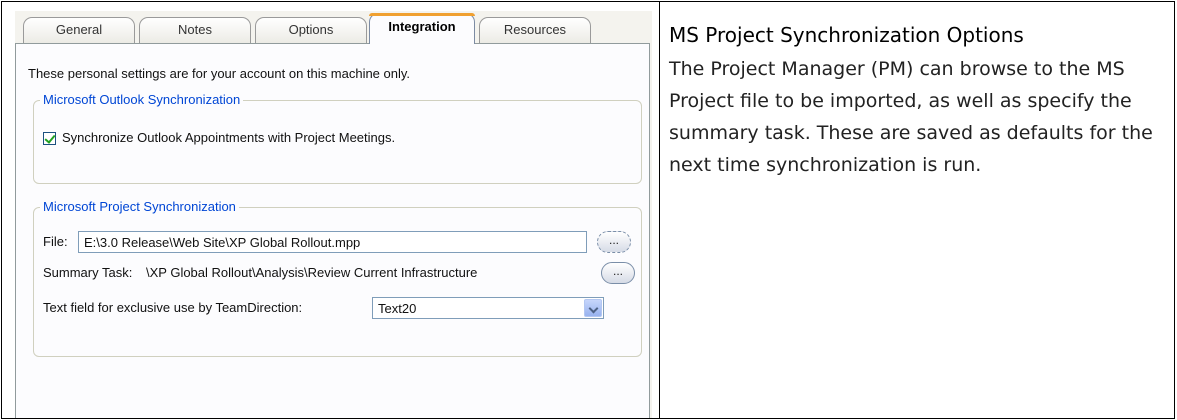  I want to click on outlook-group-title: Microsoft Outlook Synchronization, so click(142, 99).